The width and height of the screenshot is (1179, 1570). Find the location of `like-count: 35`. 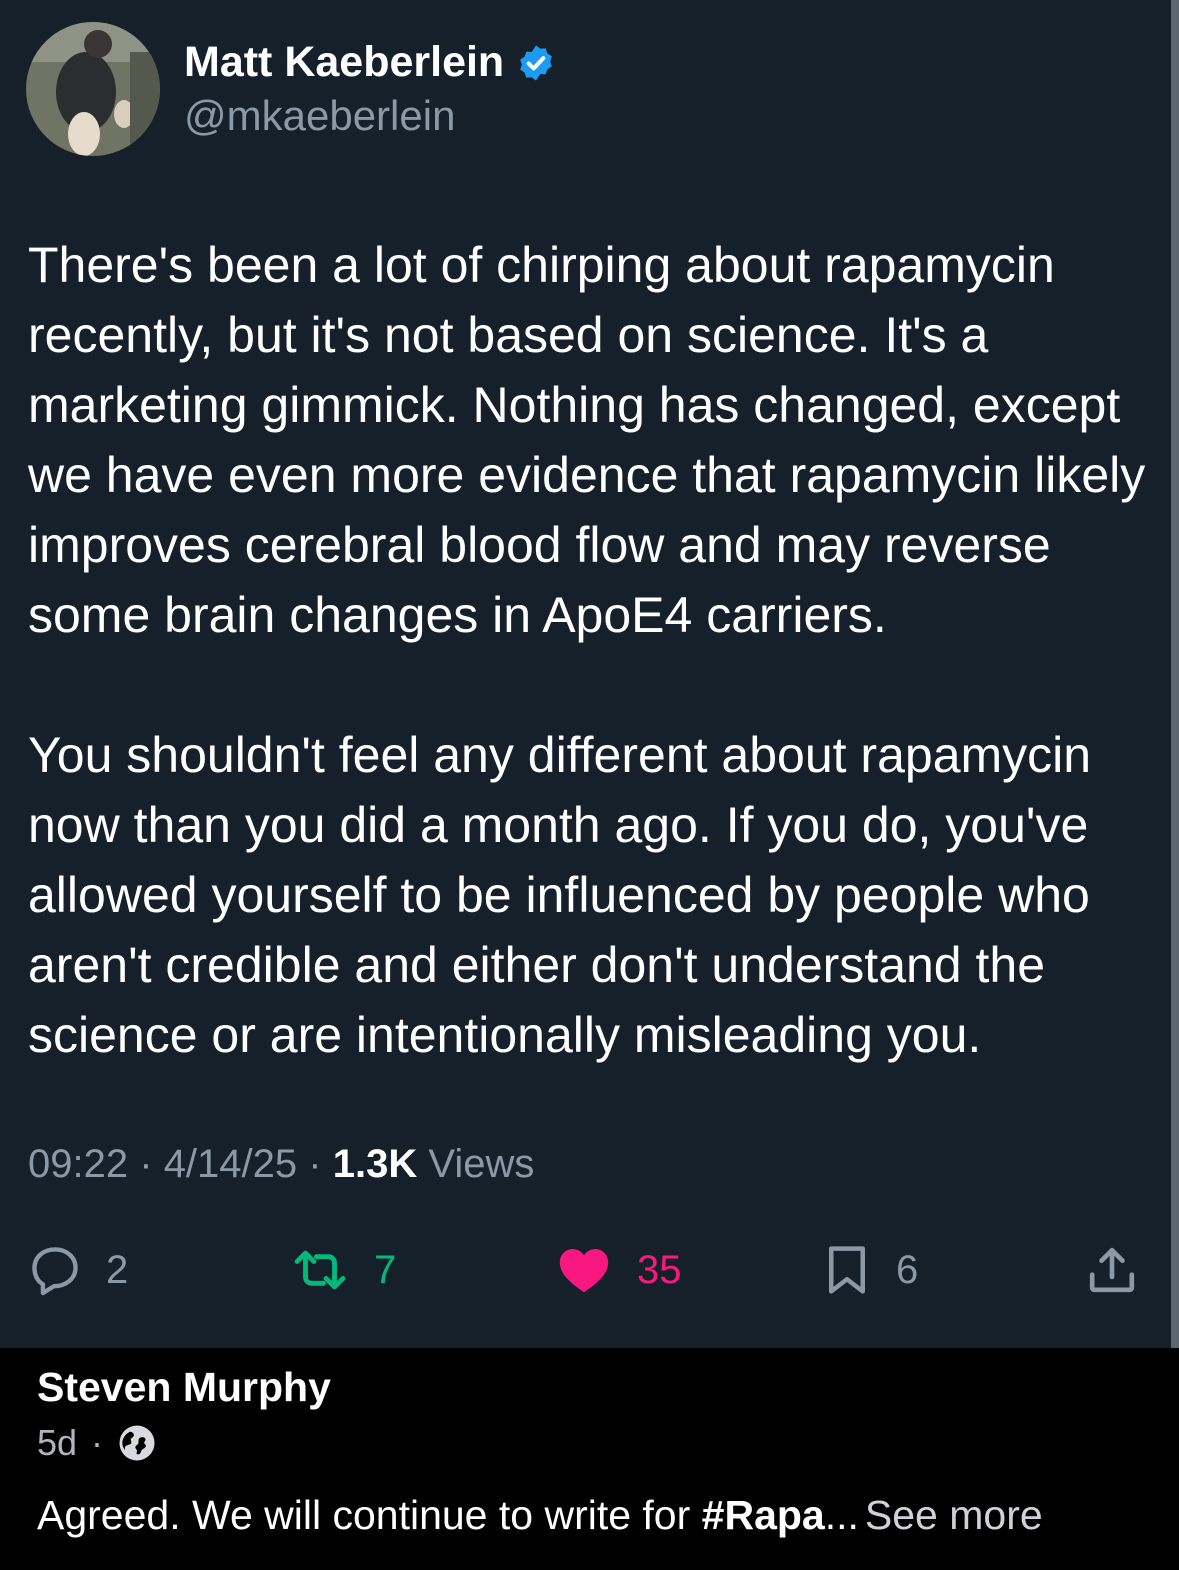

like-count: 35 is located at coordinates (659, 1269).